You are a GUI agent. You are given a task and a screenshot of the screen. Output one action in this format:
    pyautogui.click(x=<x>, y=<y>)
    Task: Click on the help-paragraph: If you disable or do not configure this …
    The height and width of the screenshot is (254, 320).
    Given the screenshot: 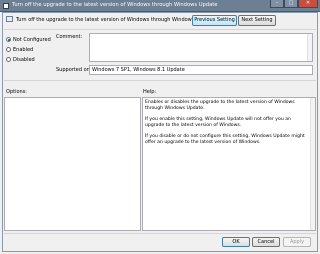 What is the action you would take?
    pyautogui.click(x=225, y=139)
    